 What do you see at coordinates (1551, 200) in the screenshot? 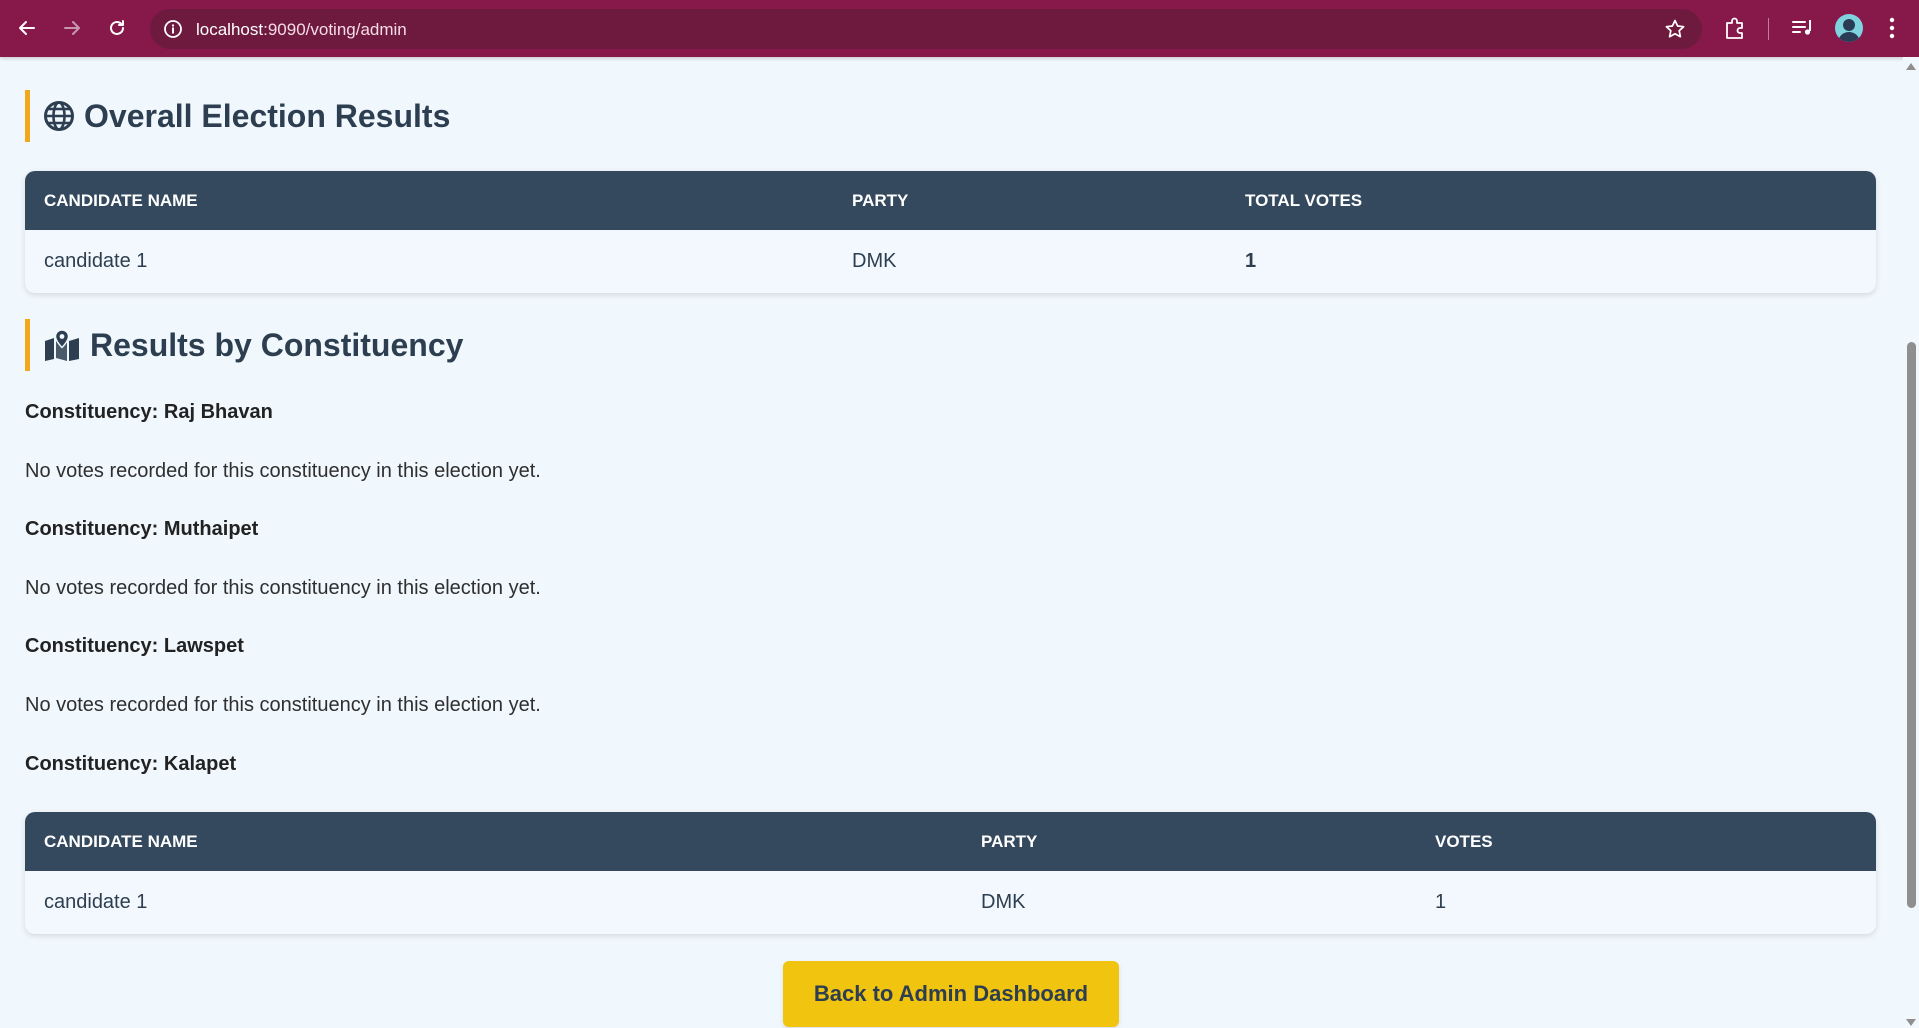
I see `column-header-total-votes: TOTAL VOTES` at bounding box center [1551, 200].